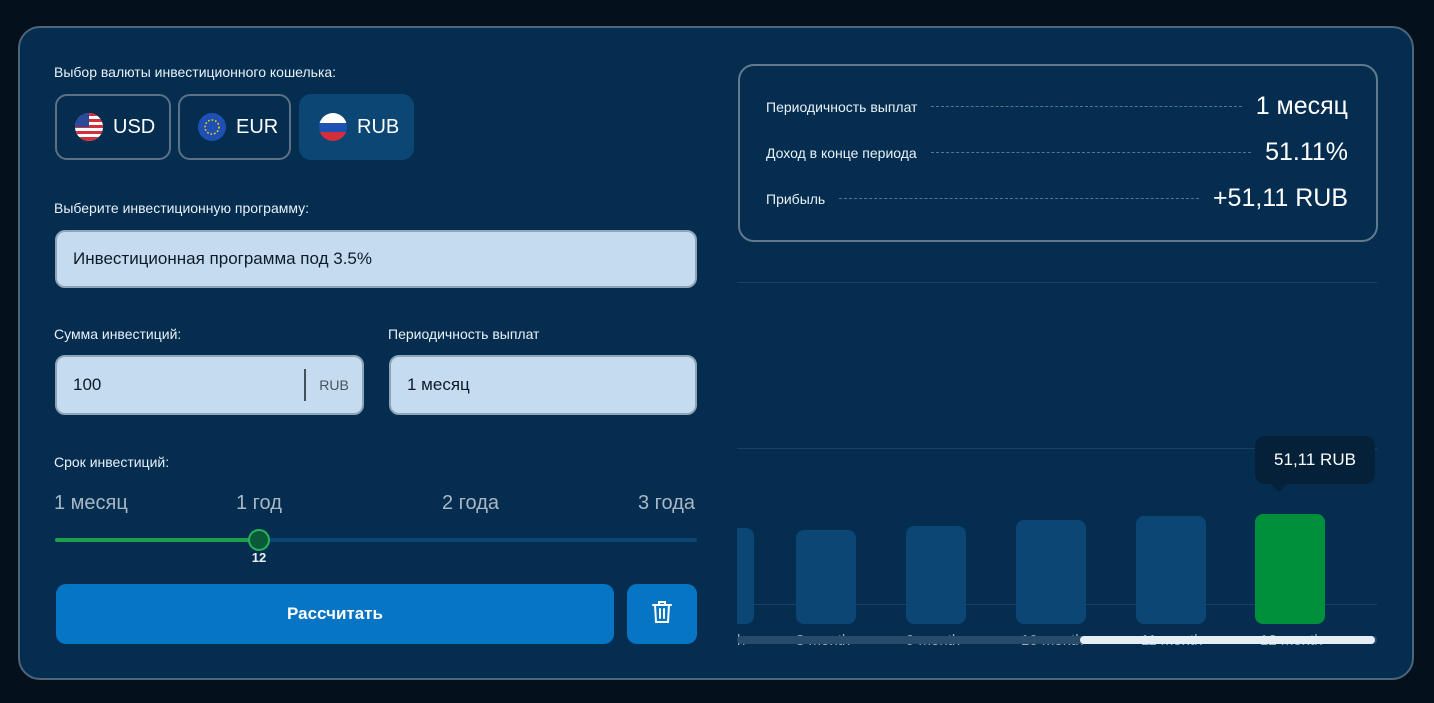  What do you see at coordinates (464, 334) in the screenshot?
I see `payout-label: Периодичность выплат` at bounding box center [464, 334].